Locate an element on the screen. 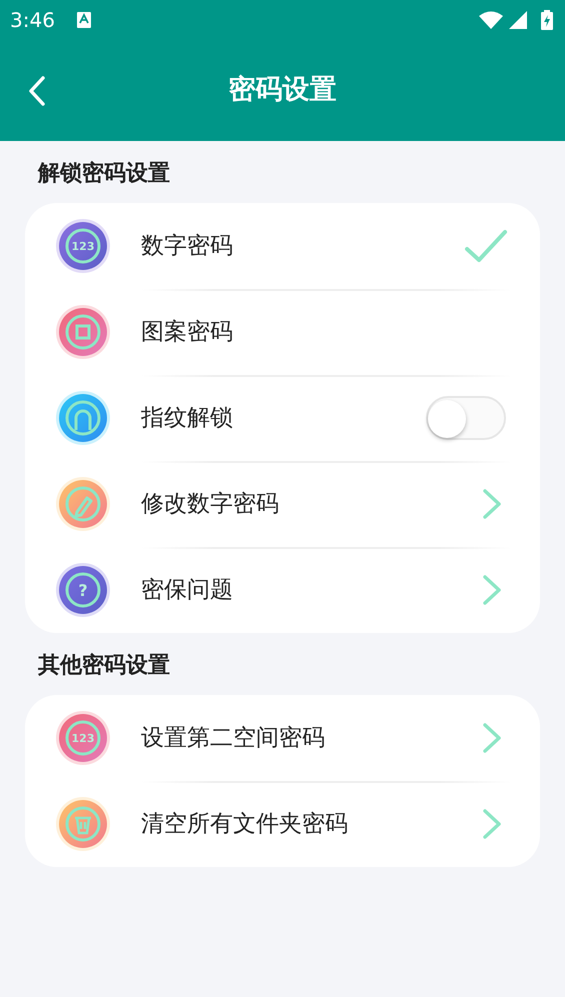  toggle-switch is located at coordinates (466, 418).